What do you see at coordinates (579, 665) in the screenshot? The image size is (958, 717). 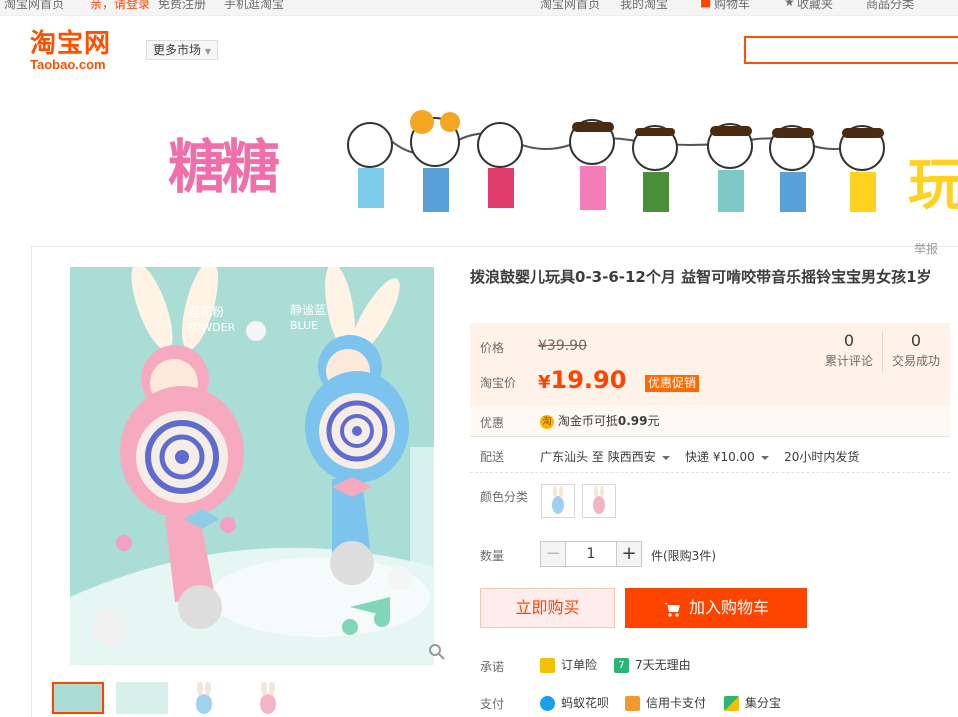 I see `order-insurance-label: 订单险` at bounding box center [579, 665].